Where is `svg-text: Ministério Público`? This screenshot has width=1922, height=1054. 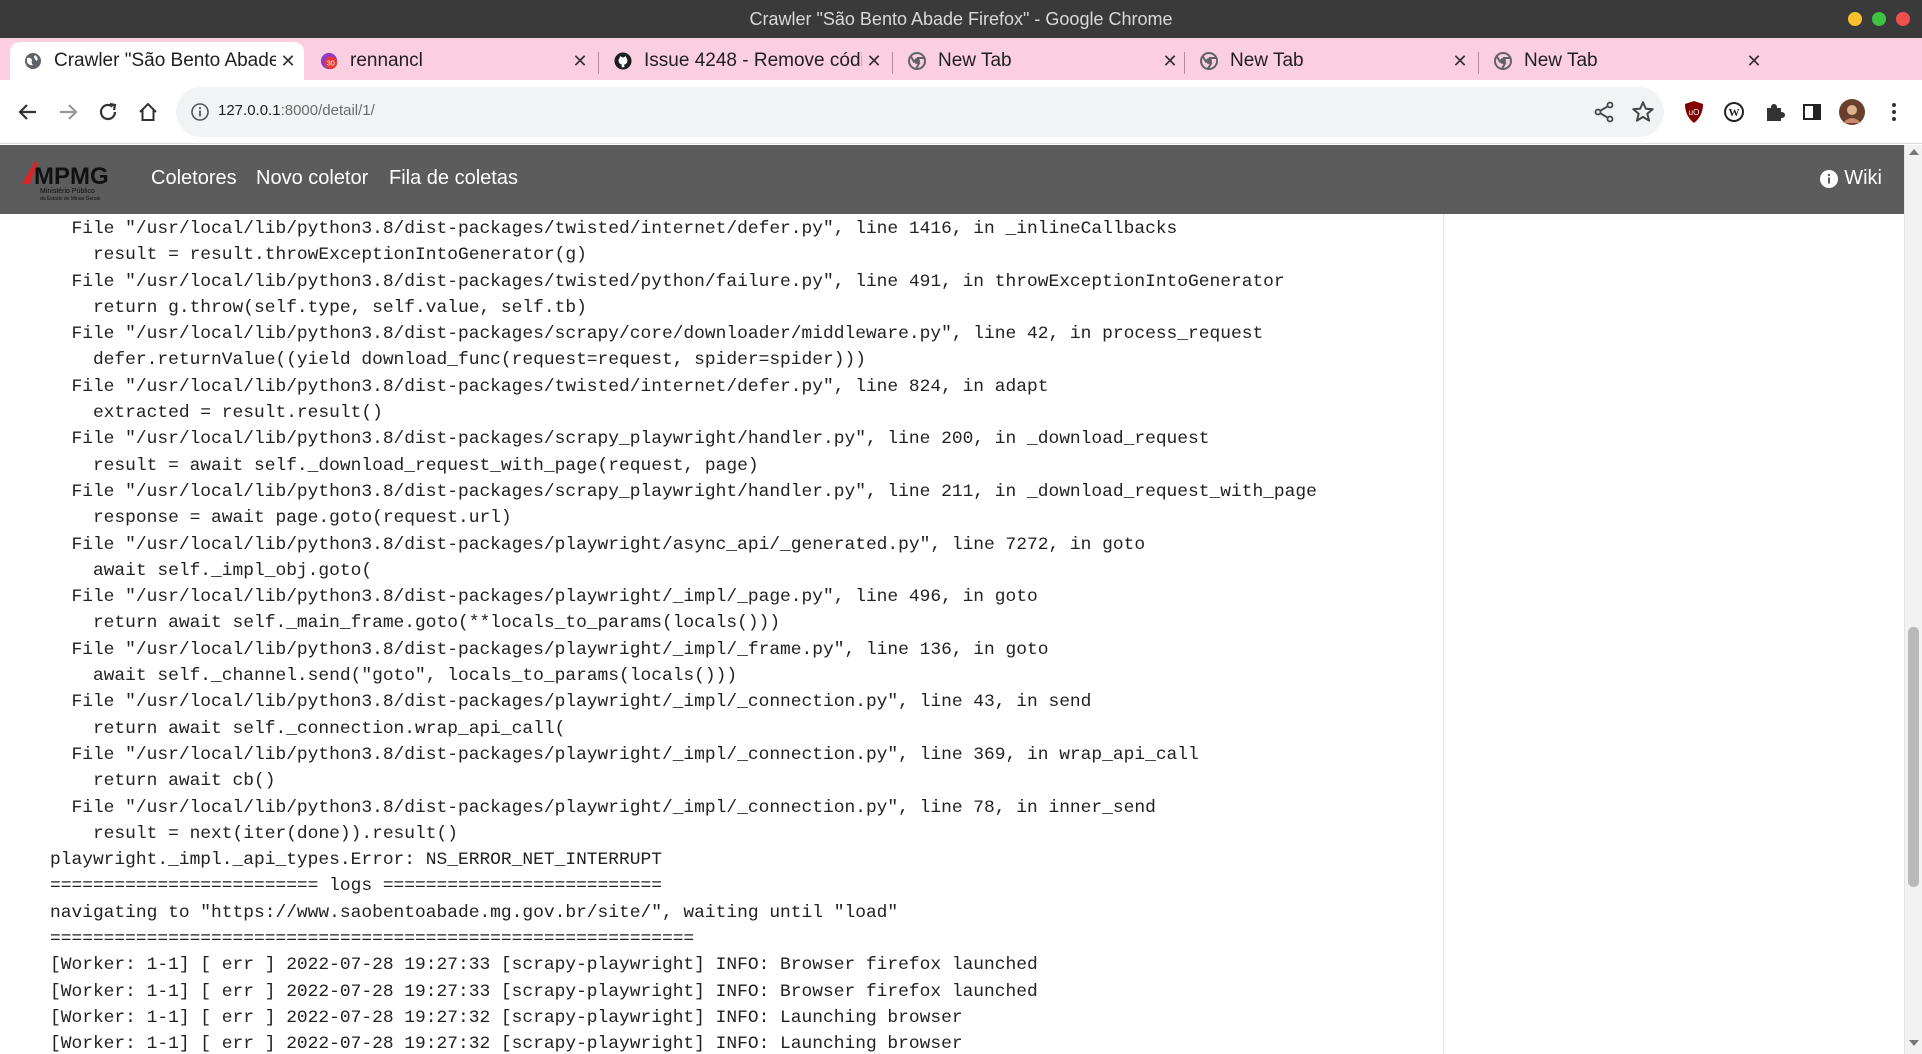 svg-text: Ministério Público is located at coordinates (67, 191).